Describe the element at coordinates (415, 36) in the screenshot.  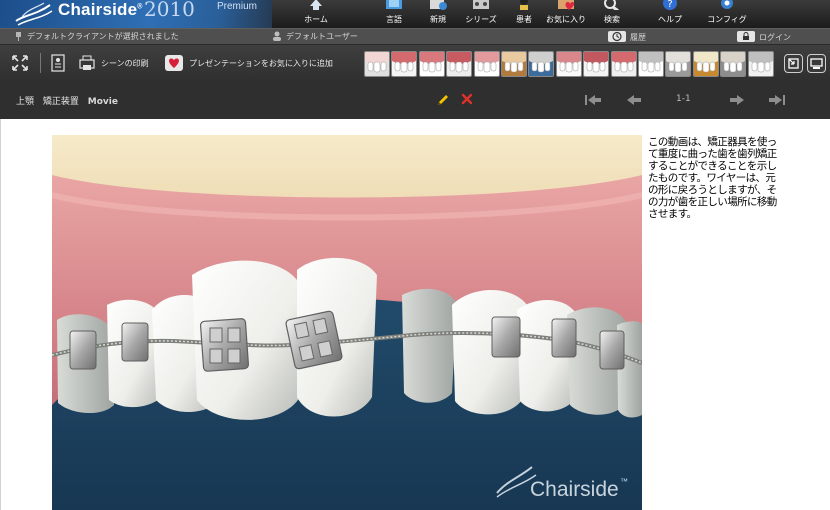
I see `status-bar: デフォルトクライアントが選択されました デフォルトユーザー 履歴 ログイン` at that location.